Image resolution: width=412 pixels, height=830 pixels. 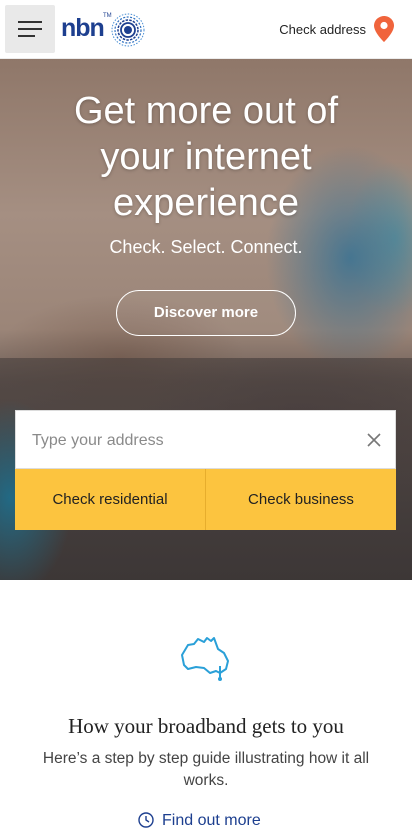 What do you see at coordinates (206, 313) in the screenshot?
I see `discover-more-button: Discover more` at bounding box center [206, 313].